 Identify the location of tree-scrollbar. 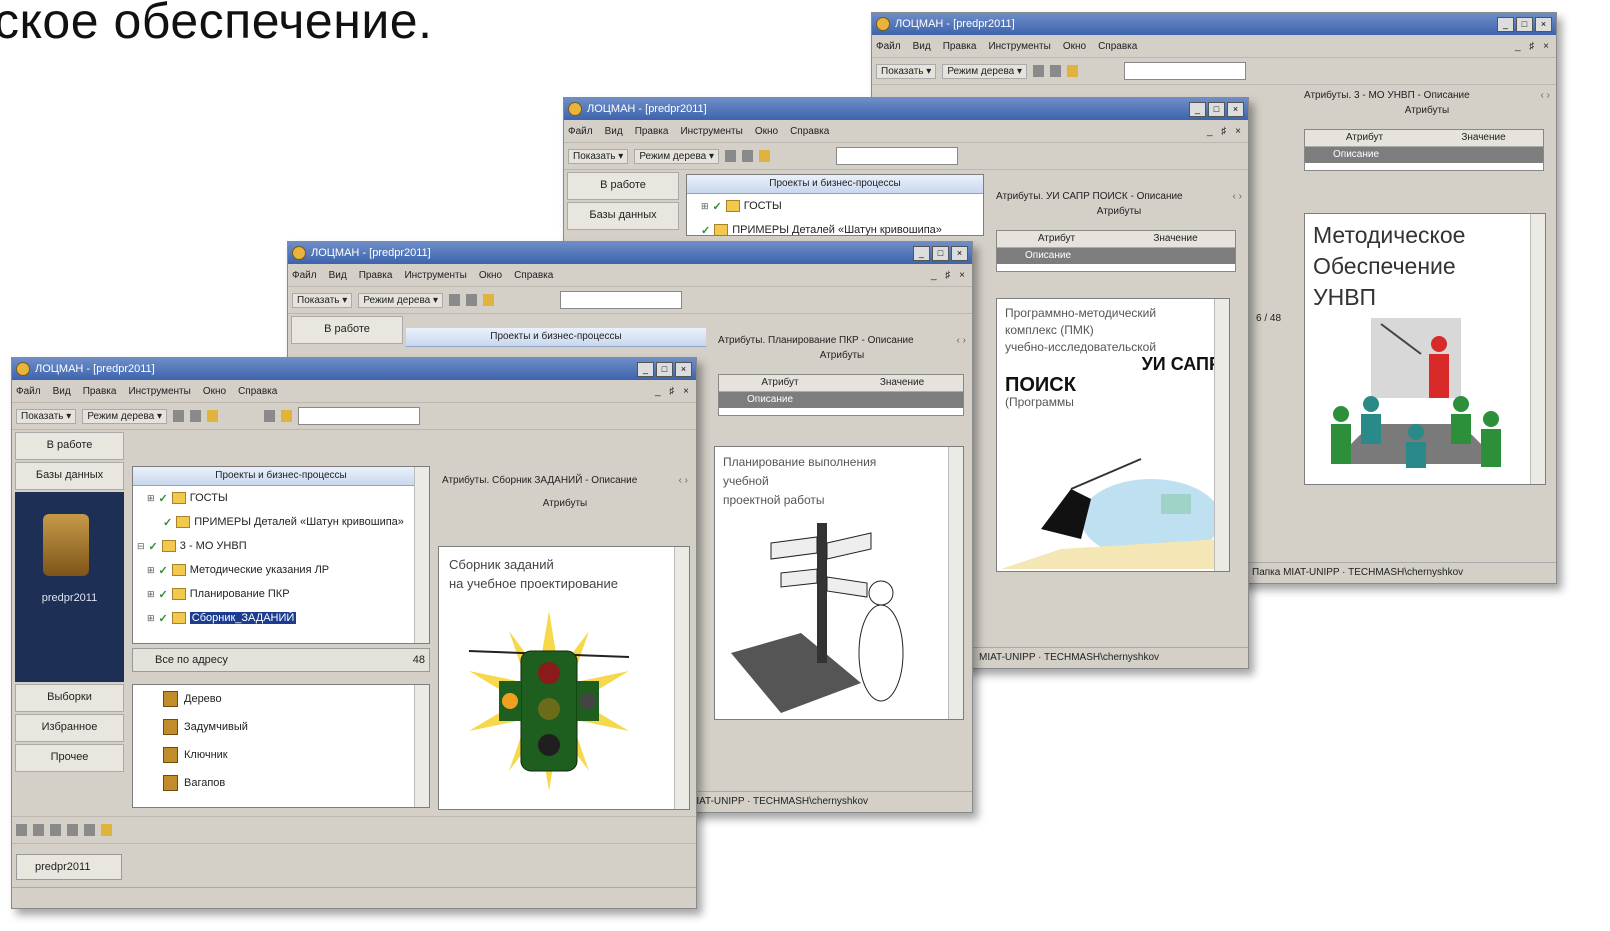
(421, 555).